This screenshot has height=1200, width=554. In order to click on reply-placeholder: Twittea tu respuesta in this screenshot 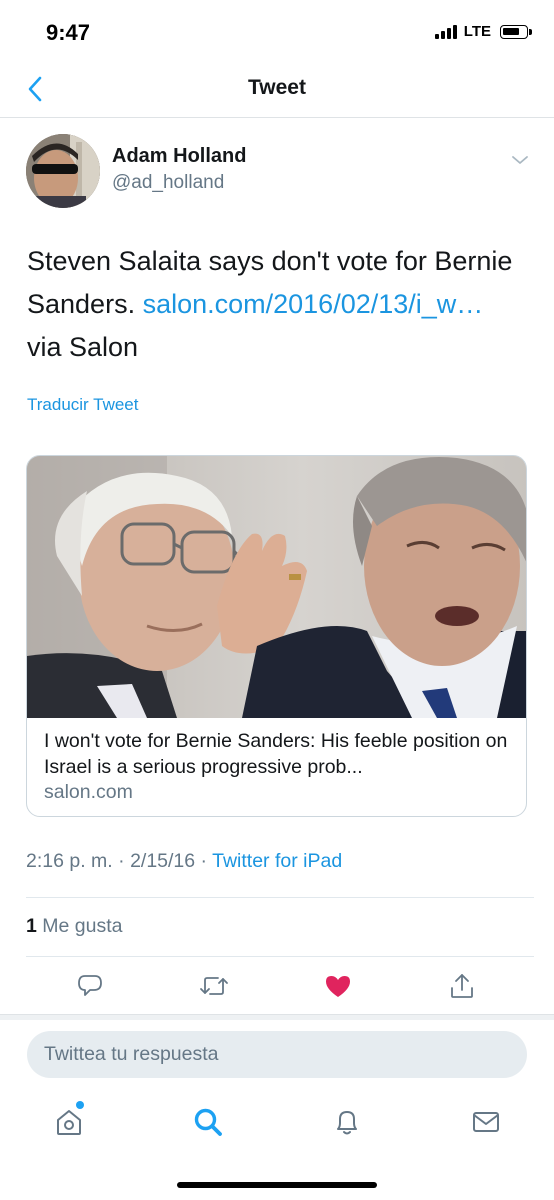, I will do `click(131, 1054)`.